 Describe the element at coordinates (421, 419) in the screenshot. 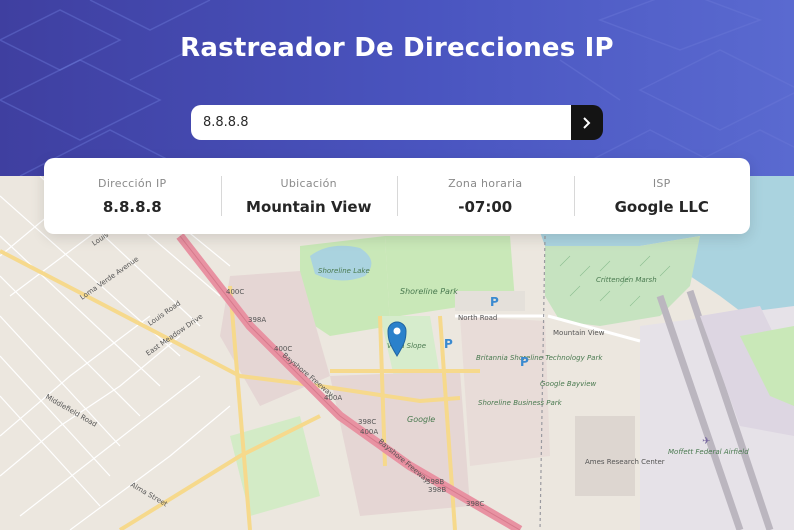

I see `map-label-google: Google` at that location.